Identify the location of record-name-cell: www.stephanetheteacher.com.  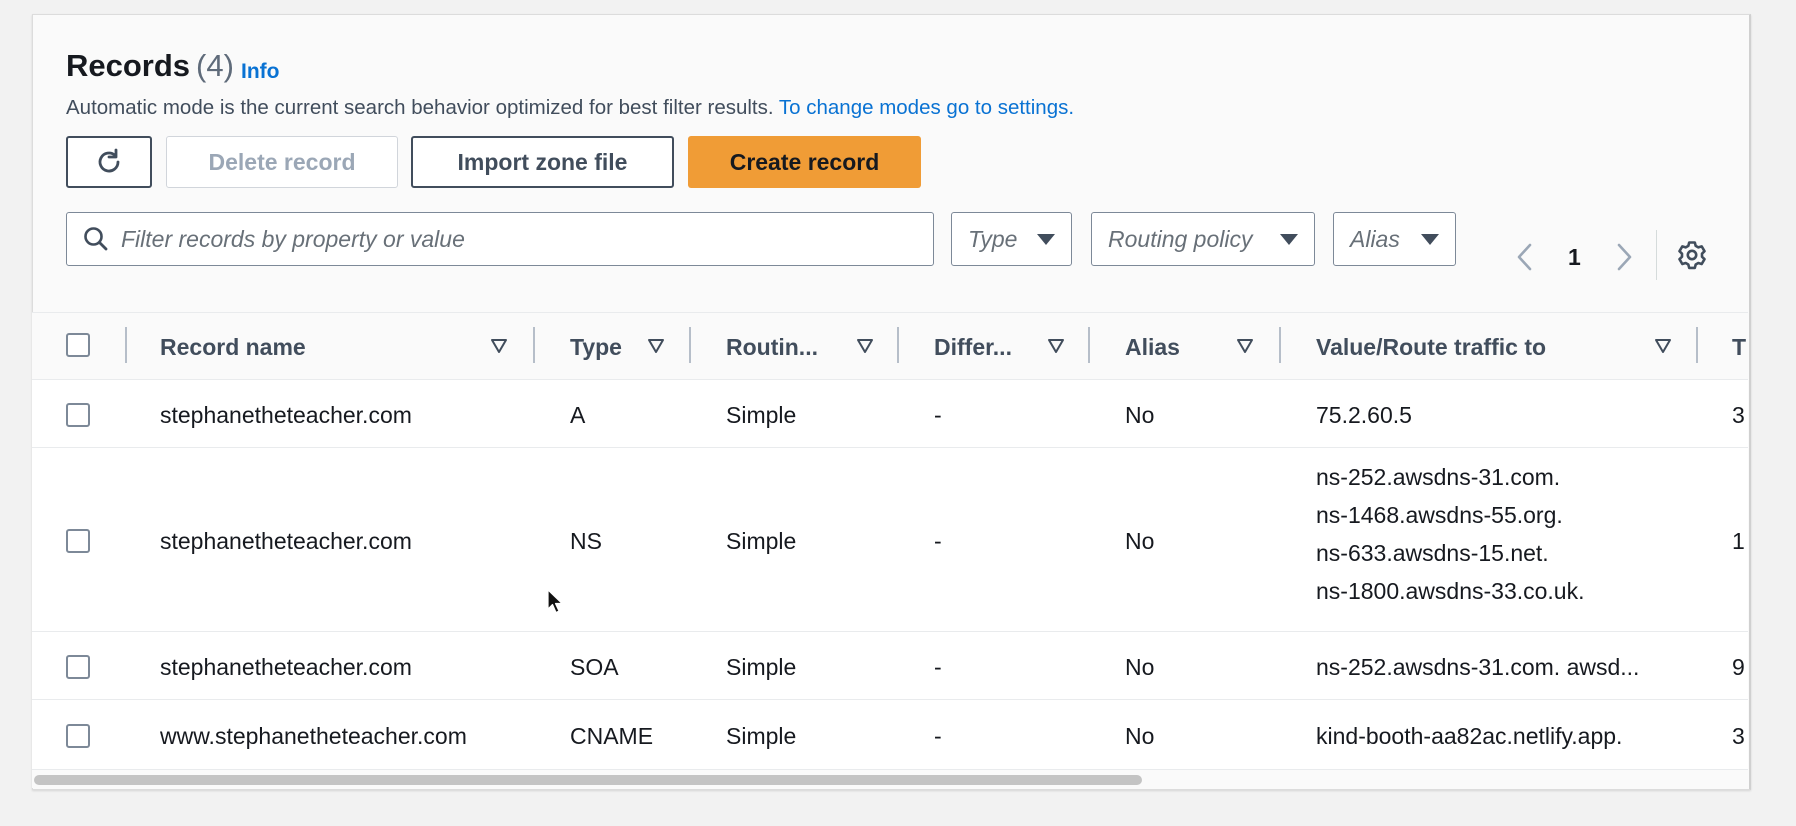
(313, 736).